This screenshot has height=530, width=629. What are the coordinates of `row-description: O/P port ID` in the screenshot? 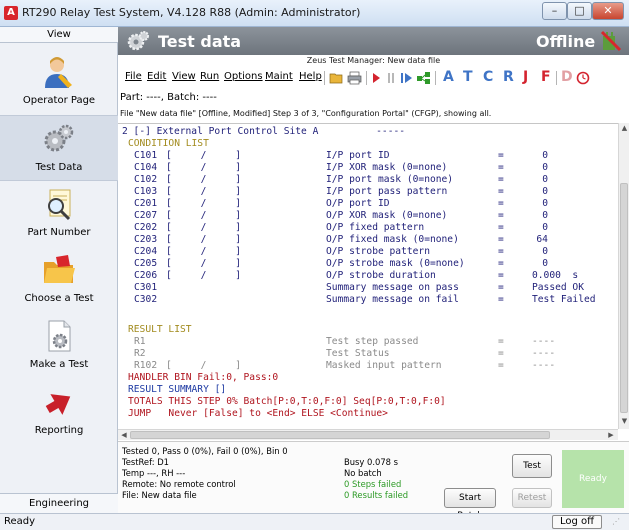 It's located at (358, 203).